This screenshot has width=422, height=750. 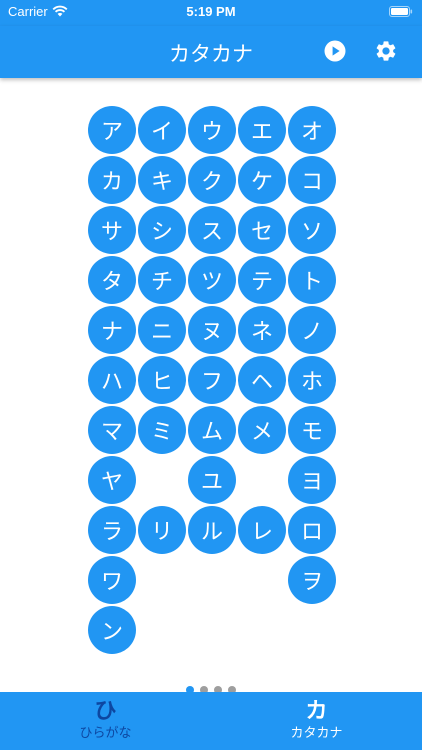 What do you see at coordinates (312, 280) in the screenshot?
I see `kana-cell: ト` at bounding box center [312, 280].